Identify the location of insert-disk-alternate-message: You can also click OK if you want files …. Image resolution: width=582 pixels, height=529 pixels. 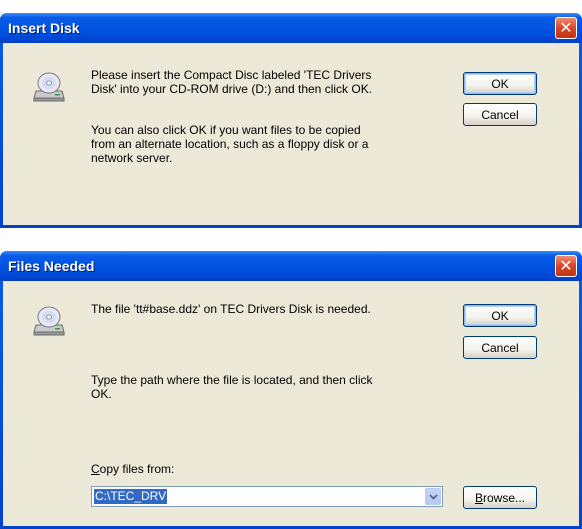
(271, 144).